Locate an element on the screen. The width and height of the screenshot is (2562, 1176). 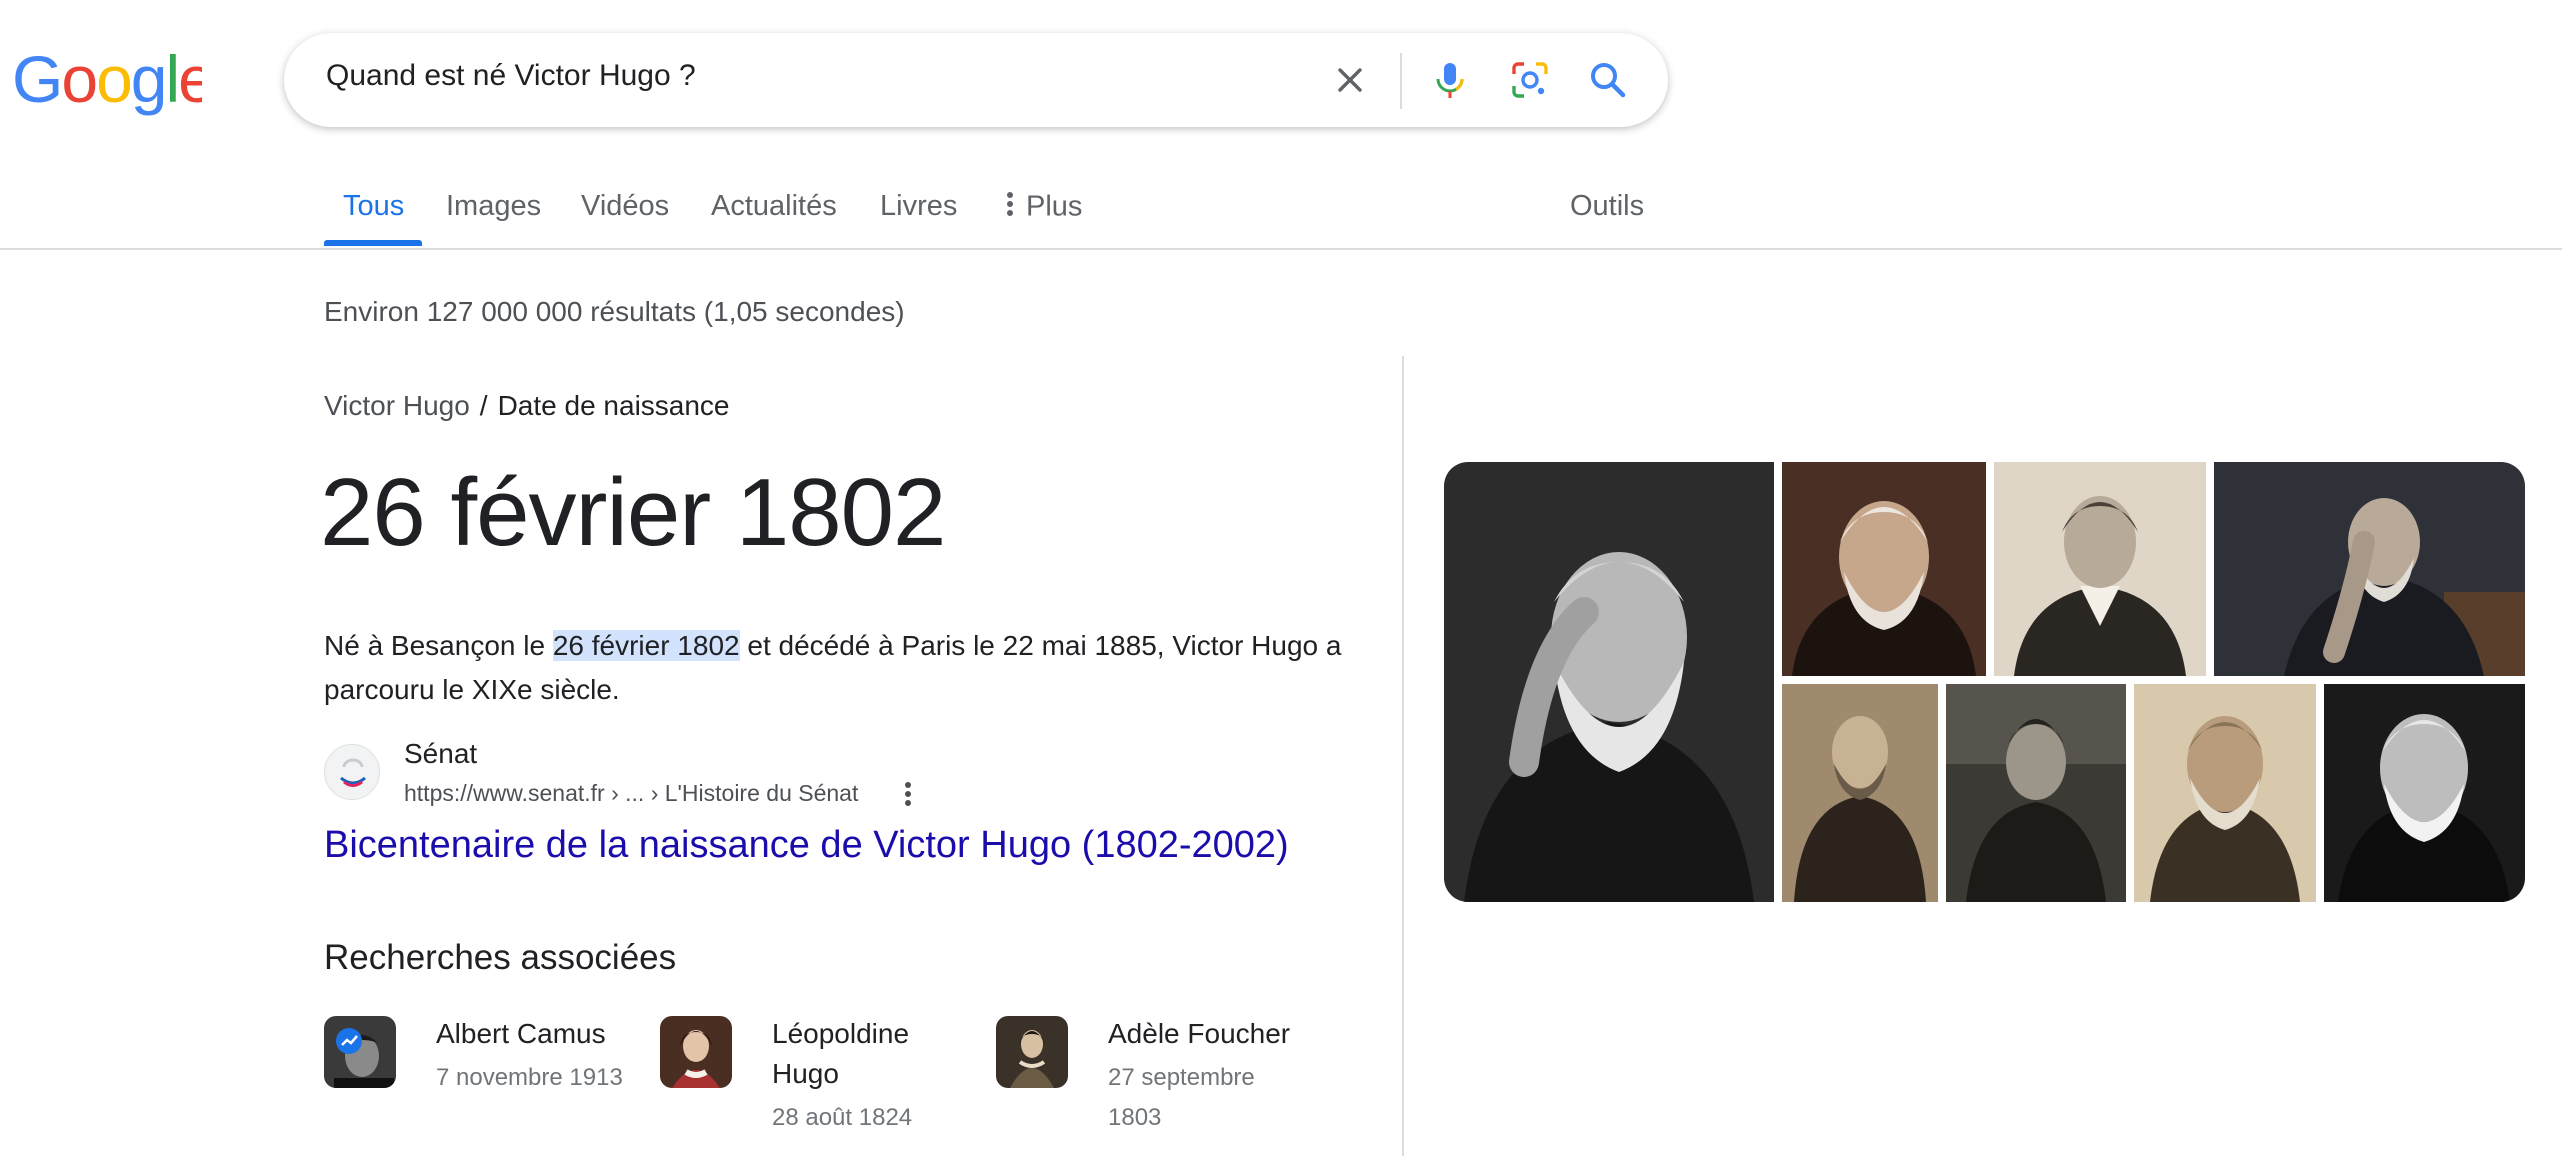
tab-plus: Plus is located at coordinates (1044, 208).